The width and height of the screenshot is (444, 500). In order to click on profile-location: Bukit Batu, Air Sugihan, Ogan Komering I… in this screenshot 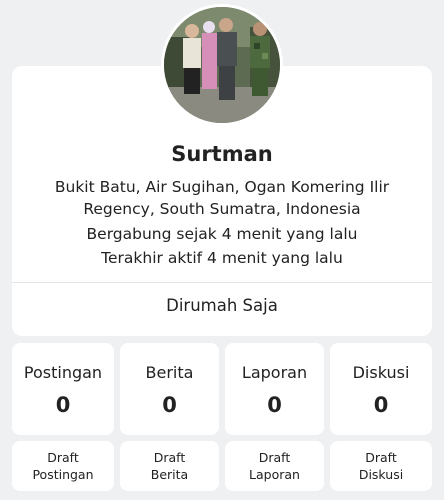, I will do `click(222, 198)`.